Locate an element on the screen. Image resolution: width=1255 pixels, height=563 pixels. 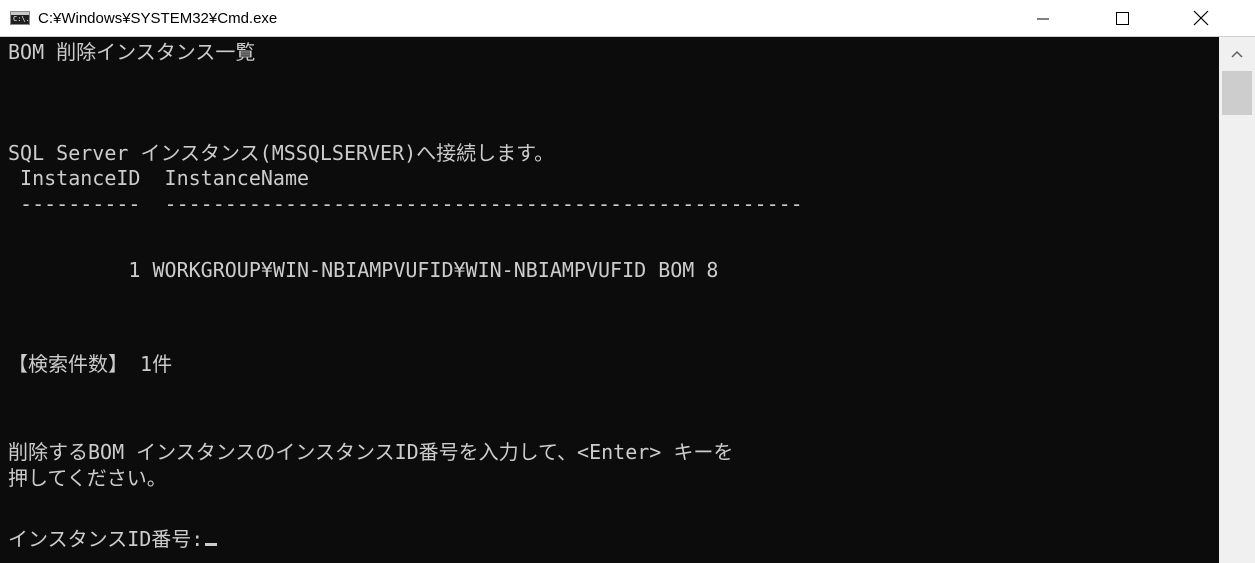
minimize-button is located at coordinates (1043, 18).